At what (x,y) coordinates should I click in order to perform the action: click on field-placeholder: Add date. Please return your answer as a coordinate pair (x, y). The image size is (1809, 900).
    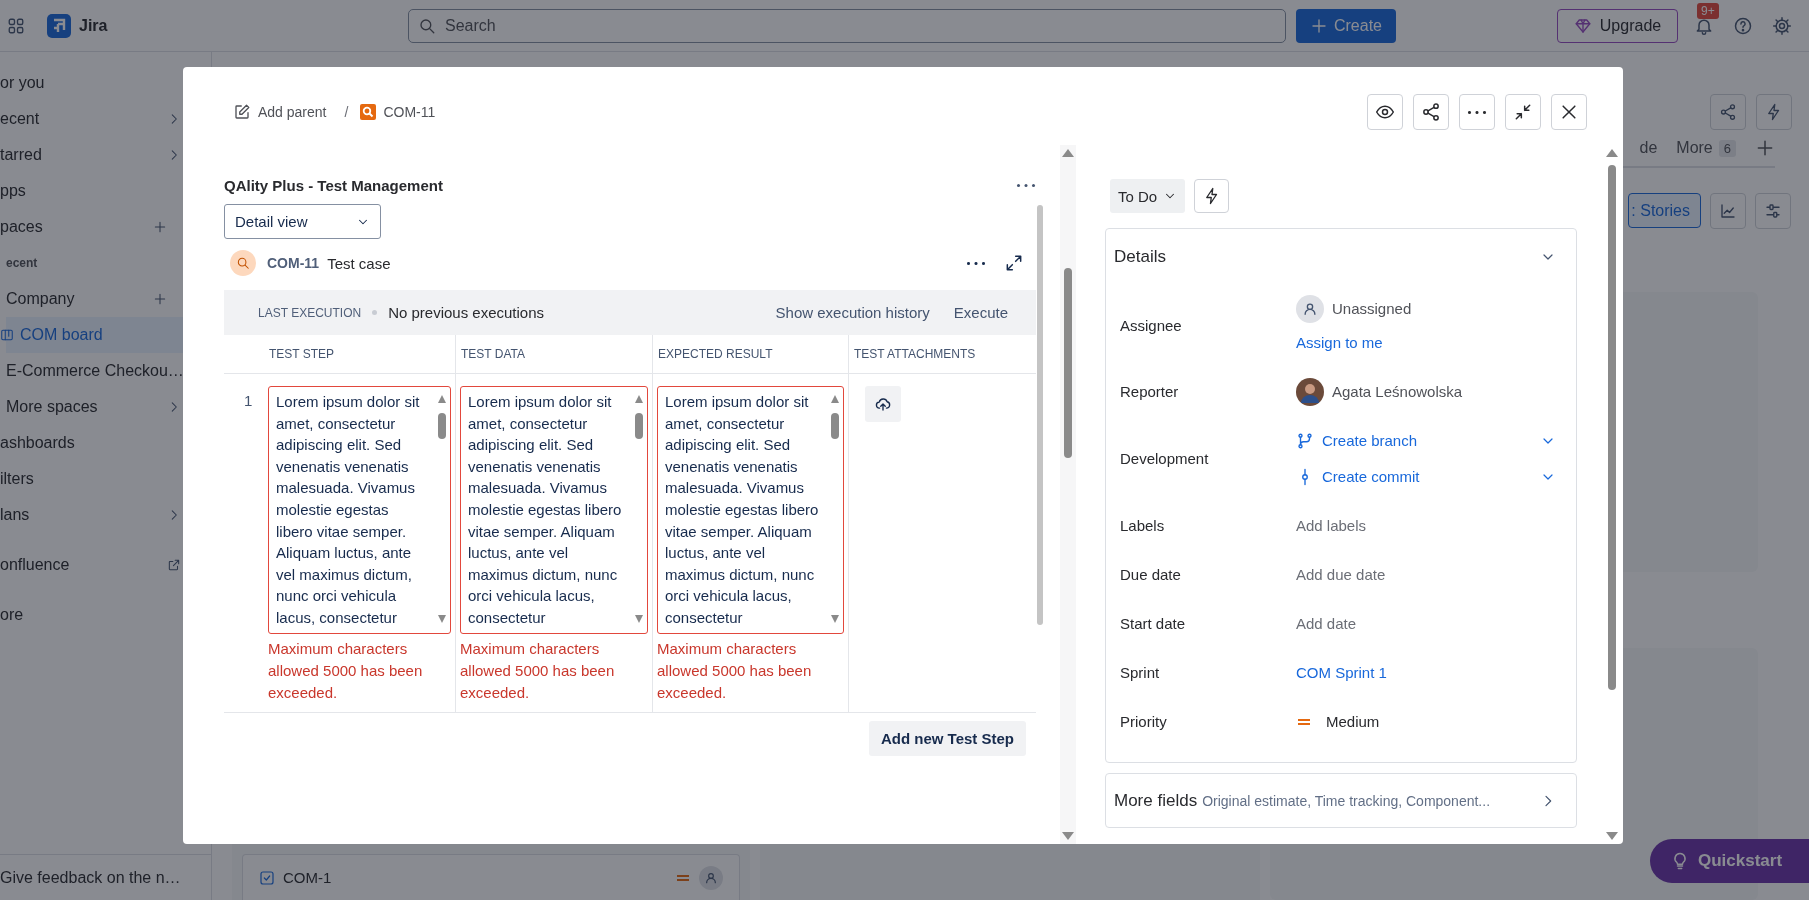
    Looking at the image, I should click on (1326, 623).